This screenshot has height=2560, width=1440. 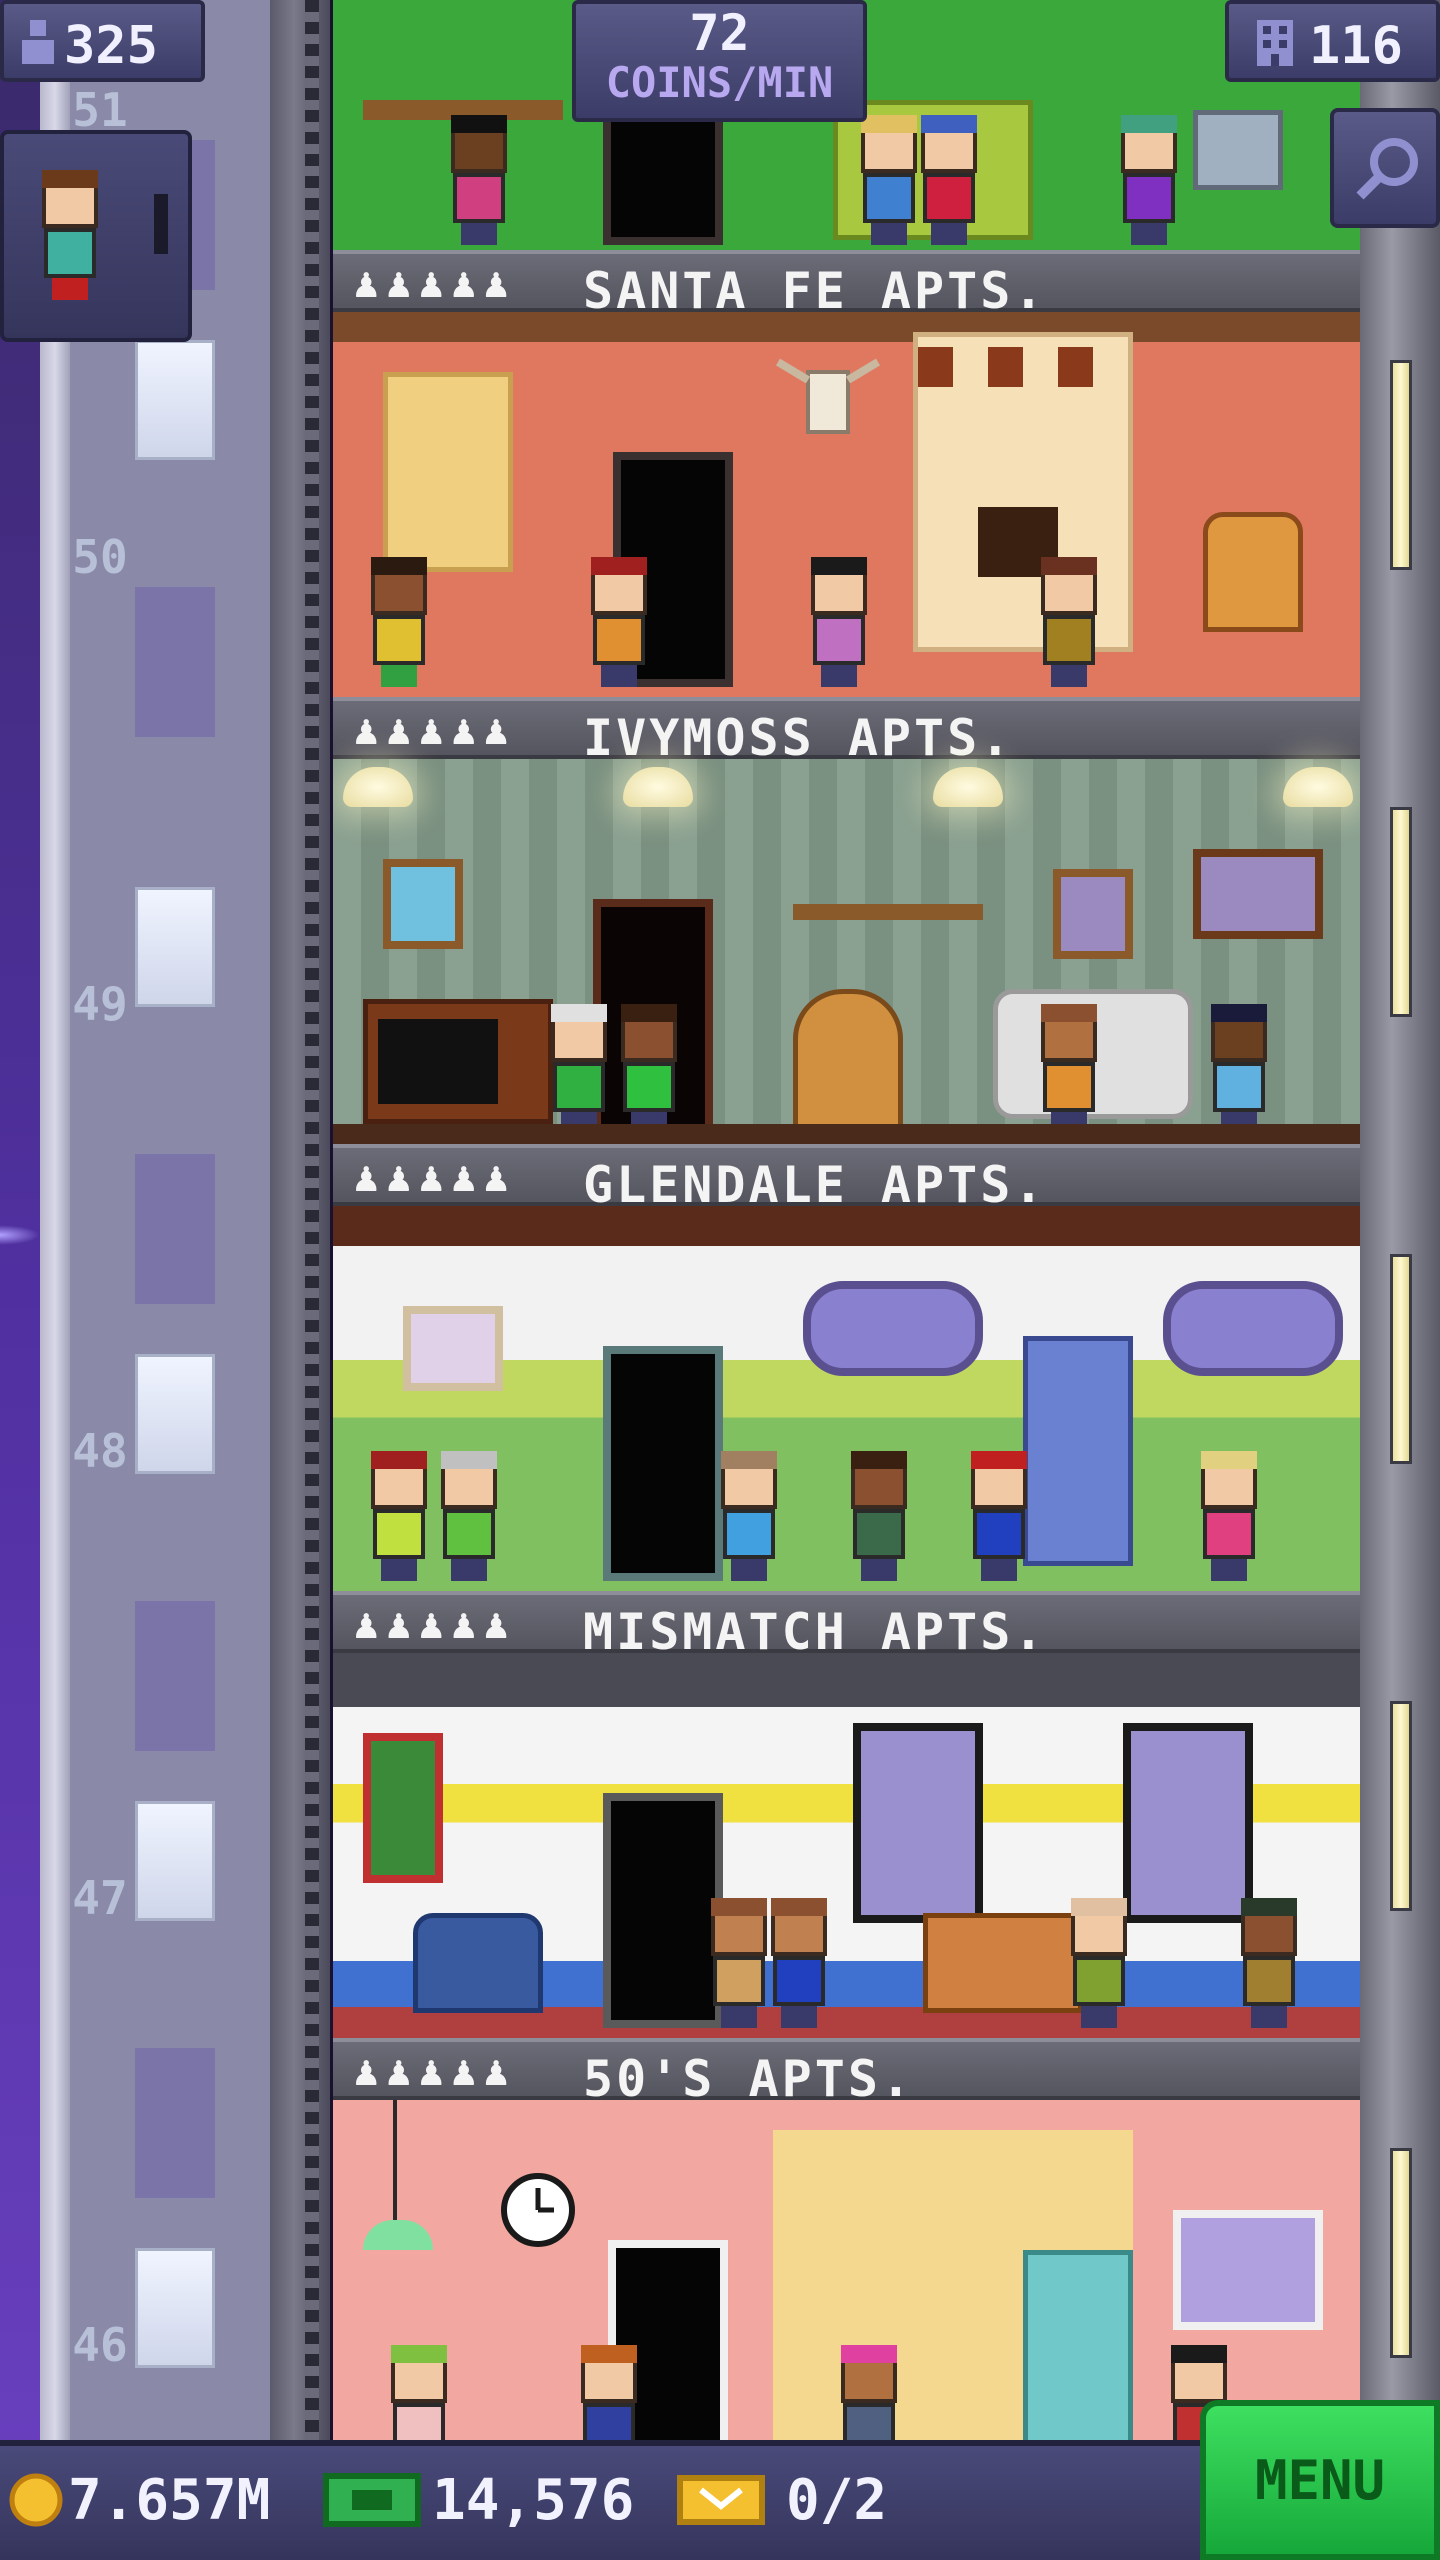 What do you see at coordinates (100, 110) in the screenshot?
I see `floor-number-51: 51` at bounding box center [100, 110].